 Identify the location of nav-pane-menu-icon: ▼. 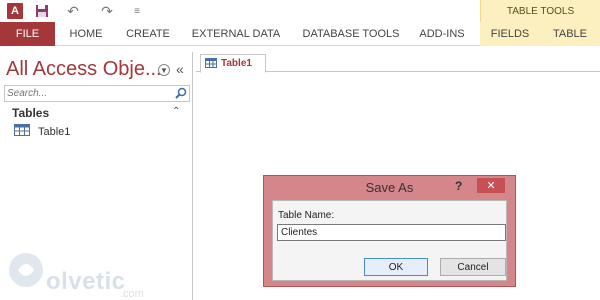
(164, 70).